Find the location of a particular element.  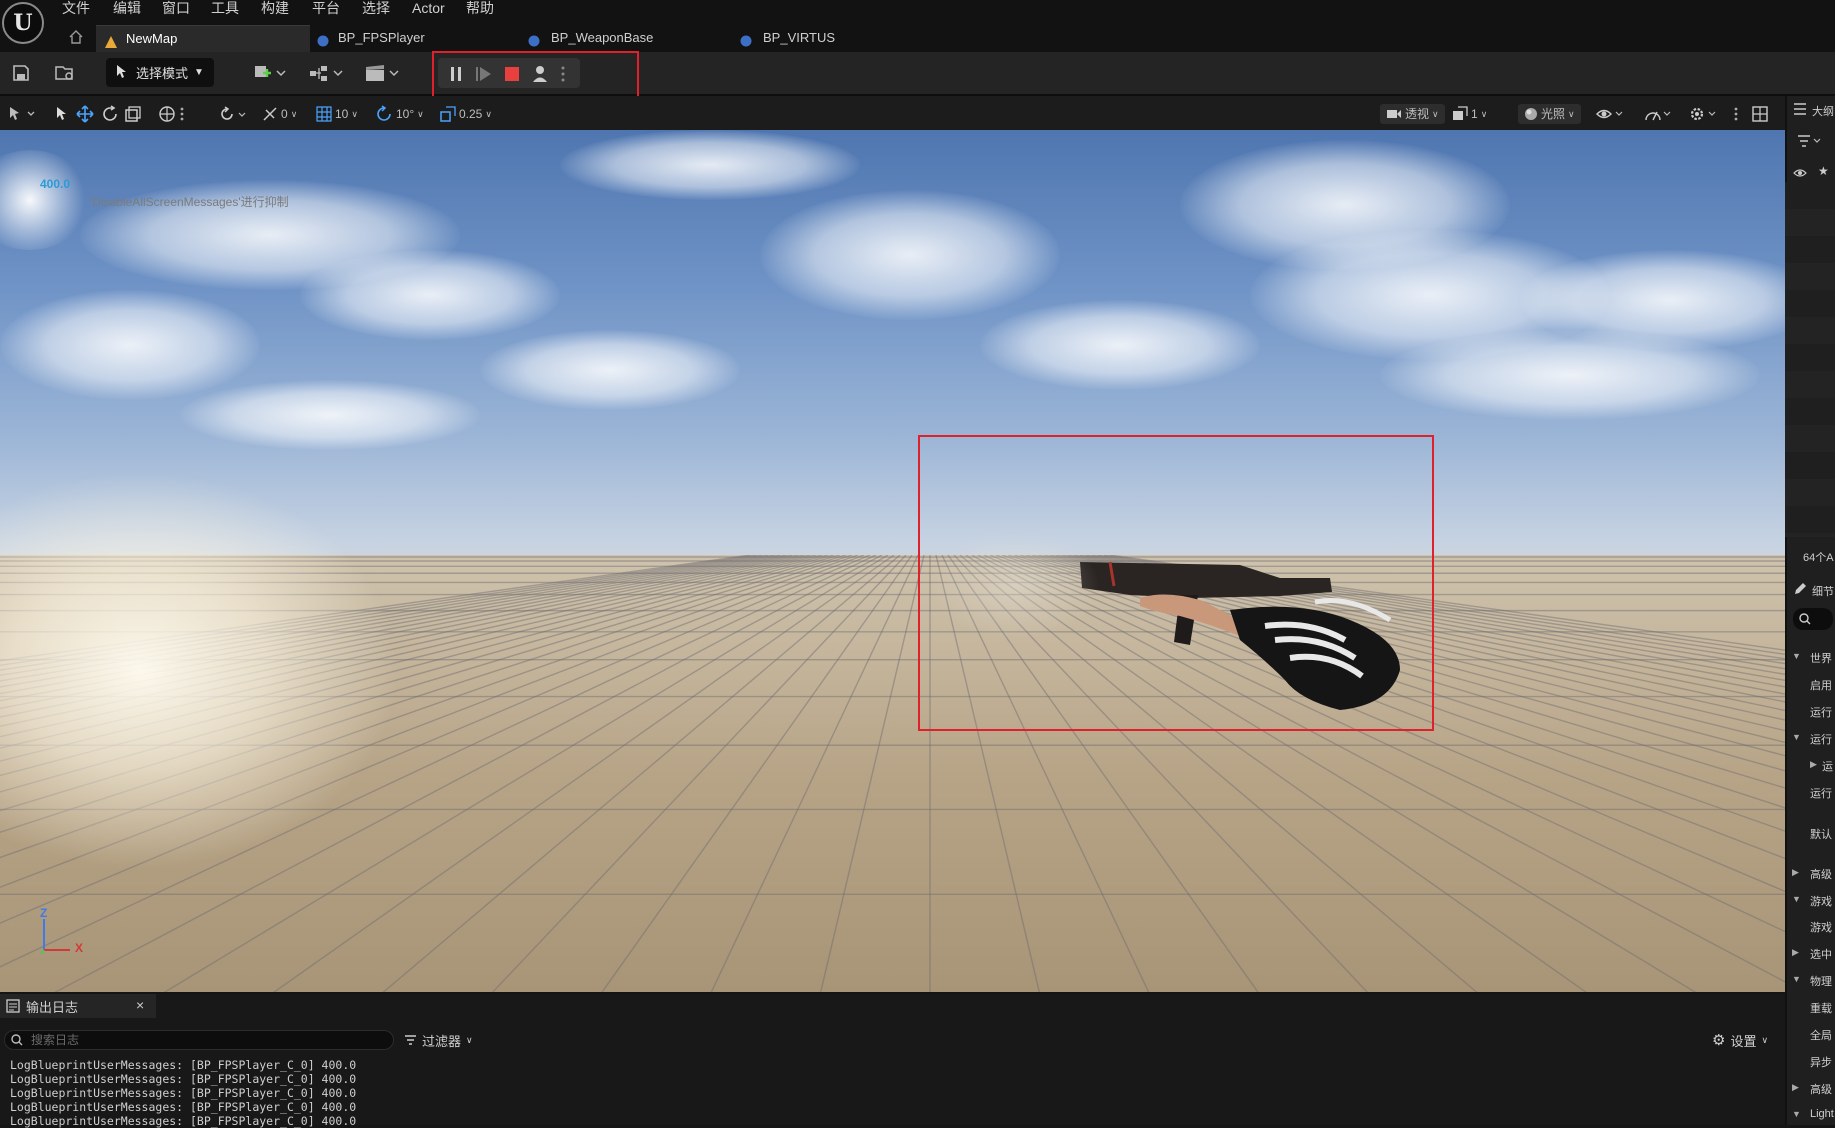

details-row: Light is located at coordinates (1822, 1114).